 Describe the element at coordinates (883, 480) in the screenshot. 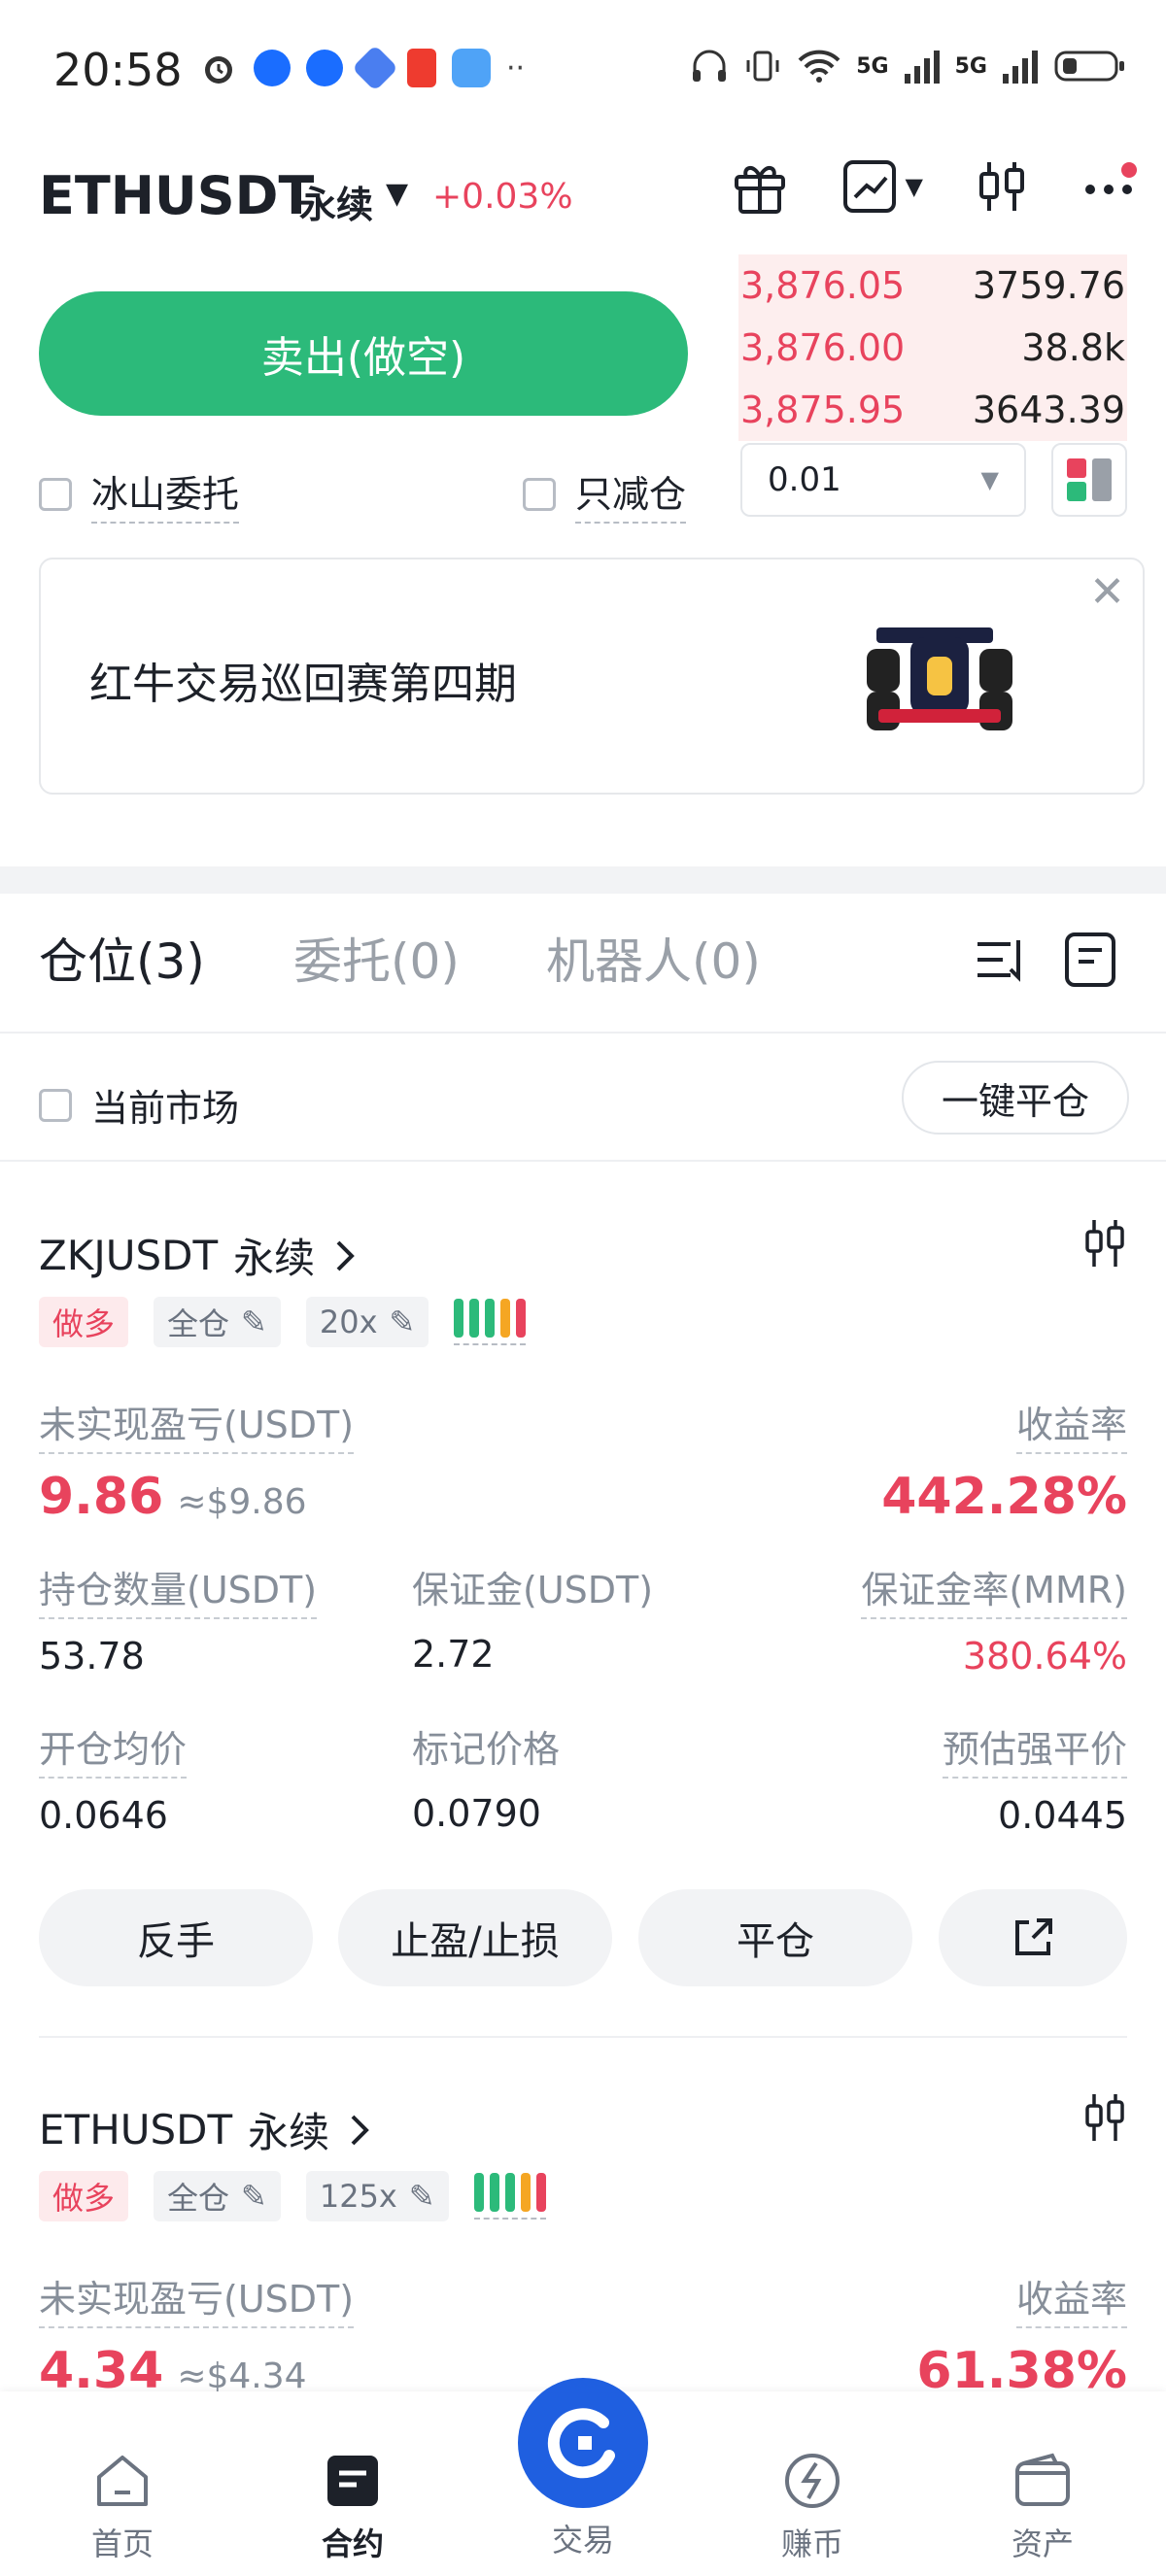

I see `quantity-step-select: 0.01 ▼` at that location.